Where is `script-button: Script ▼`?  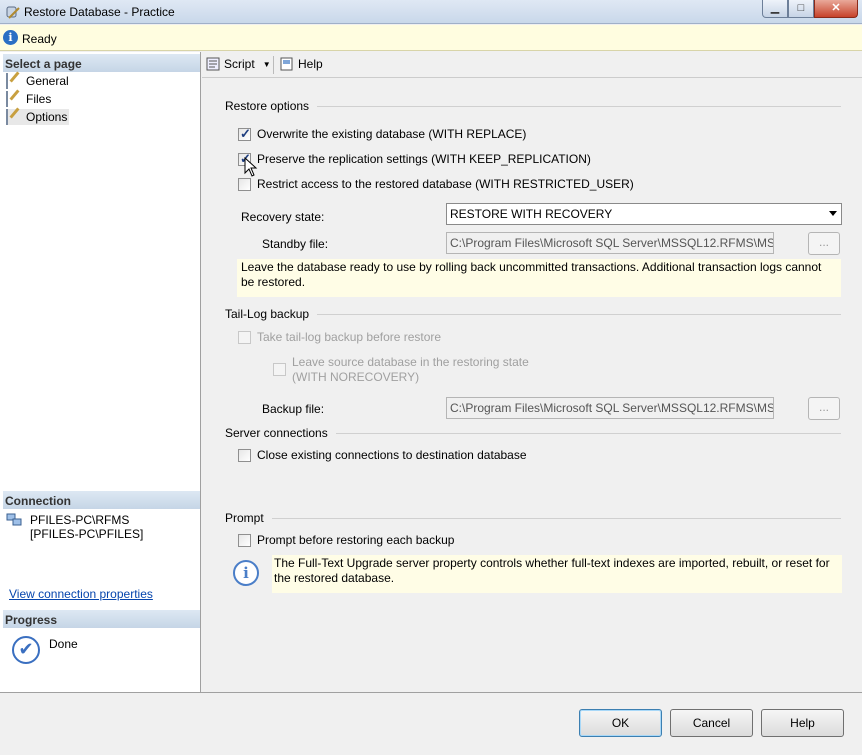
script-button: Script ▼ is located at coordinates (238, 64).